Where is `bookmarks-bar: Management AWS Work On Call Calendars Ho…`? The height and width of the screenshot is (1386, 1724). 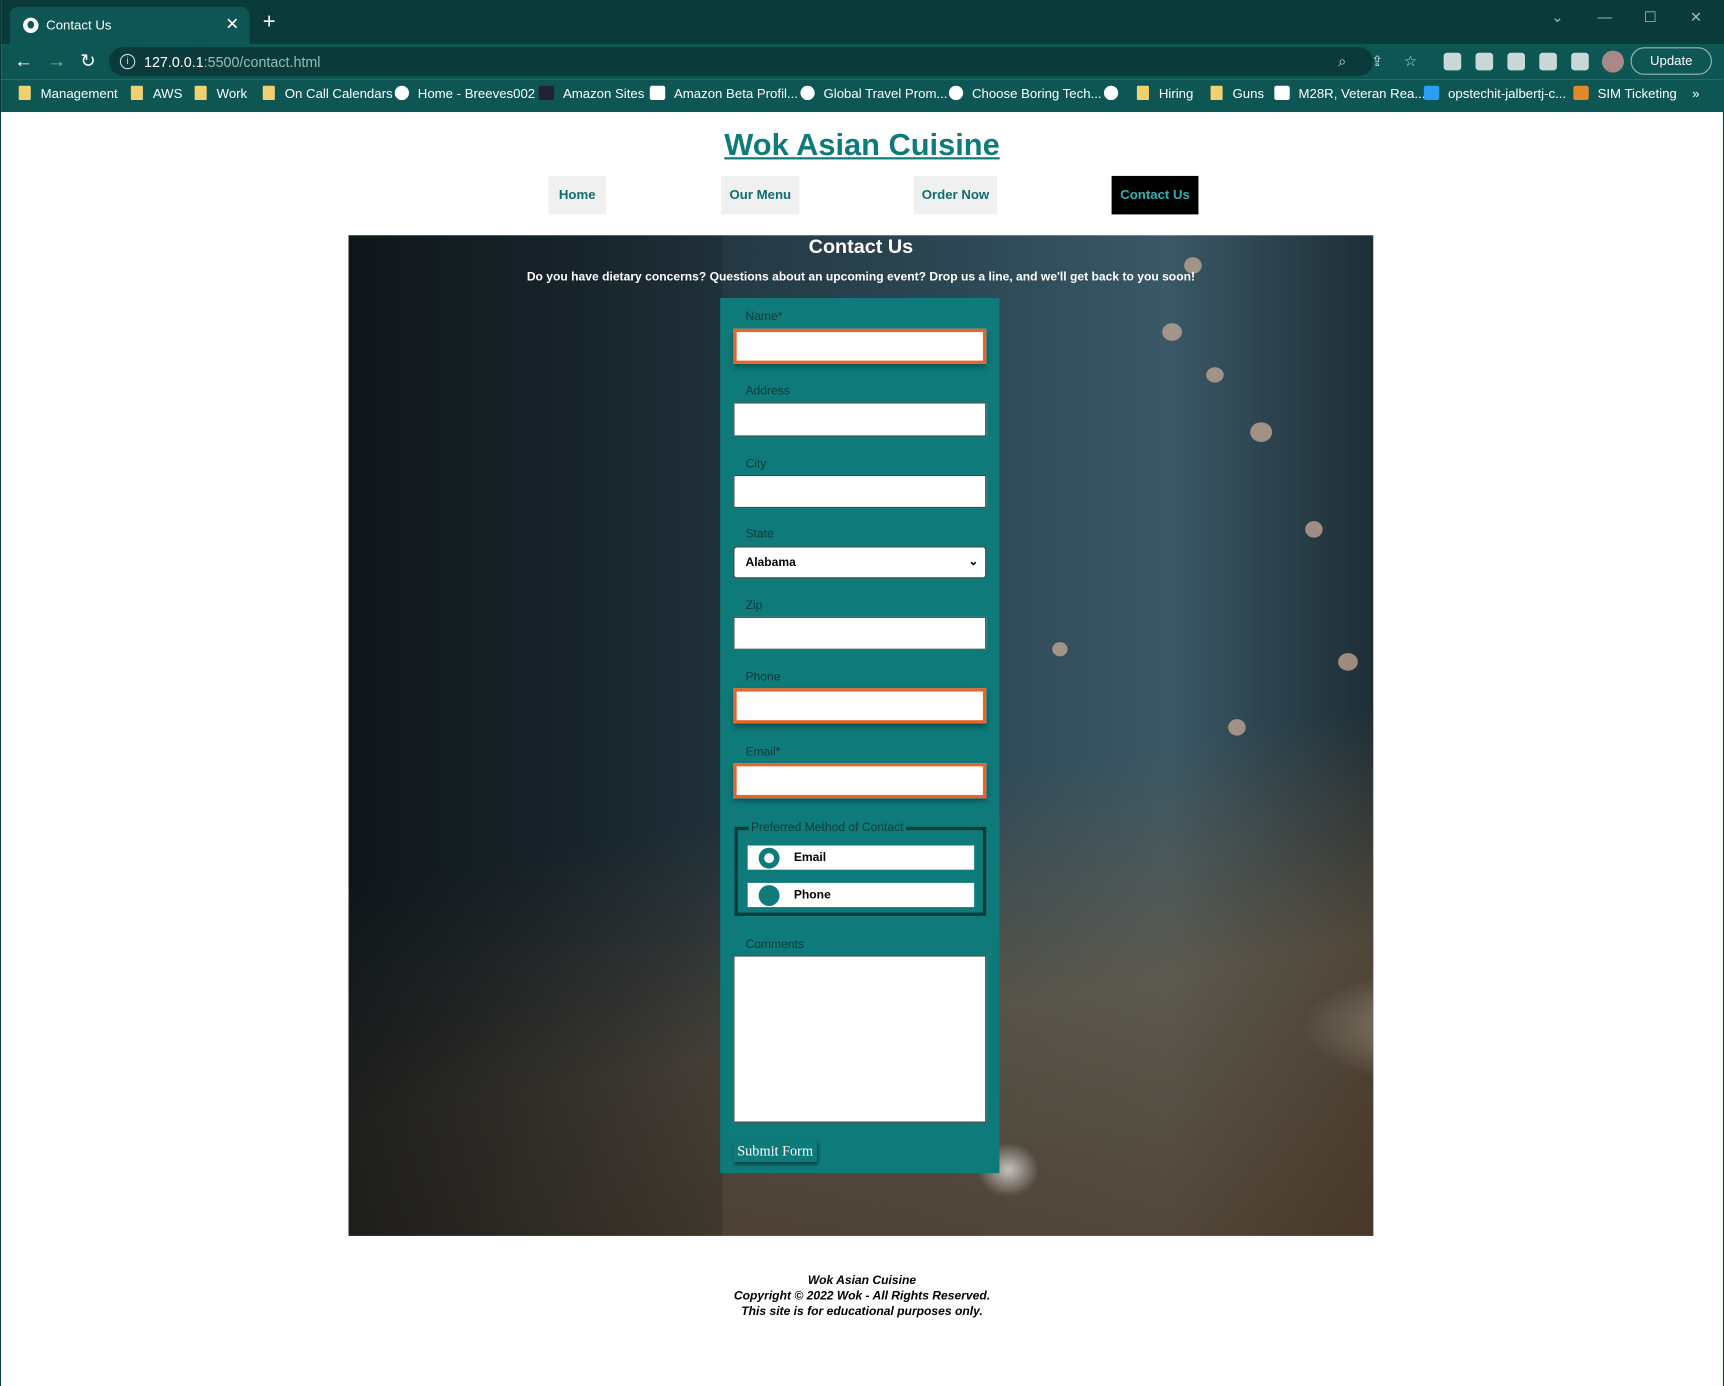
bookmarks-bar: Management AWS Work On Call Calendars Ho… is located at coordinates (862, 96).